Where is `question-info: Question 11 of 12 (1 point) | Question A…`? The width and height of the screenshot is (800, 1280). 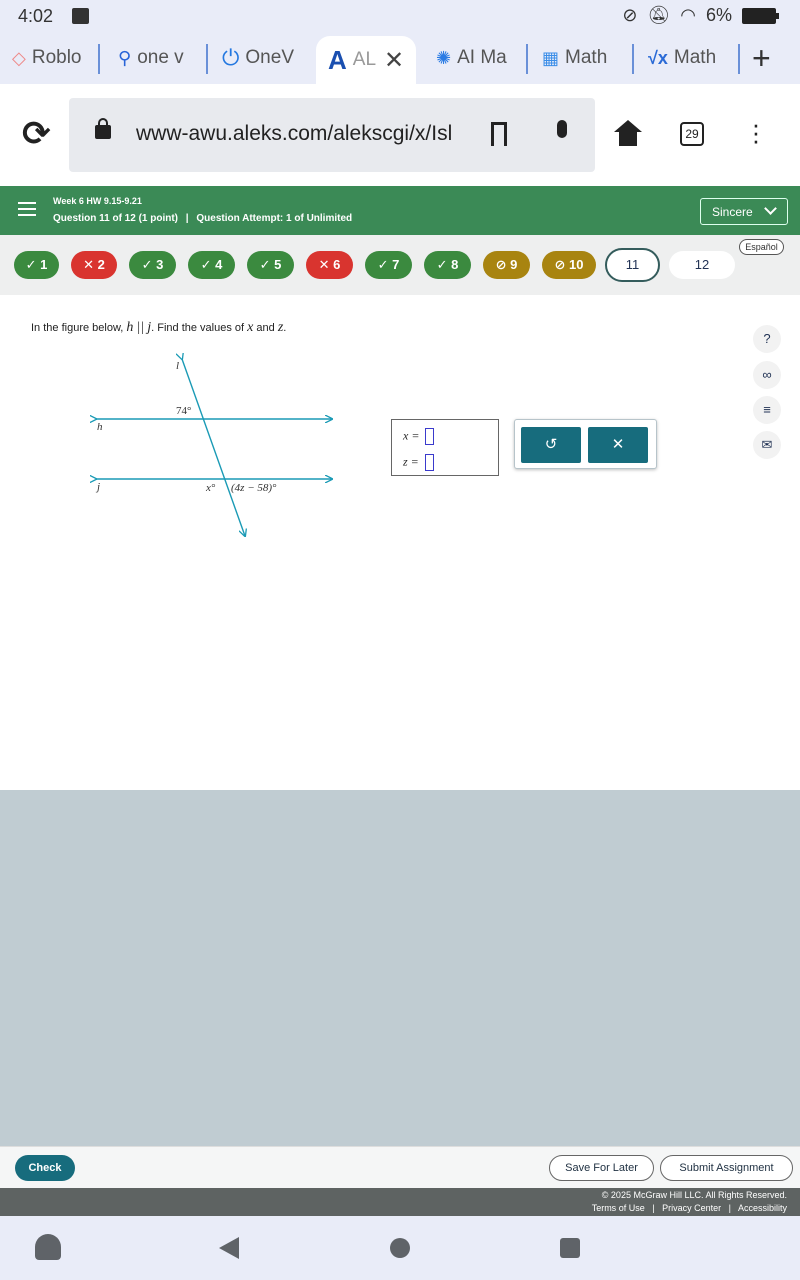
question-info: Question 11 of 12 (1 point) | Question A… is located at coordinates (203, 218).